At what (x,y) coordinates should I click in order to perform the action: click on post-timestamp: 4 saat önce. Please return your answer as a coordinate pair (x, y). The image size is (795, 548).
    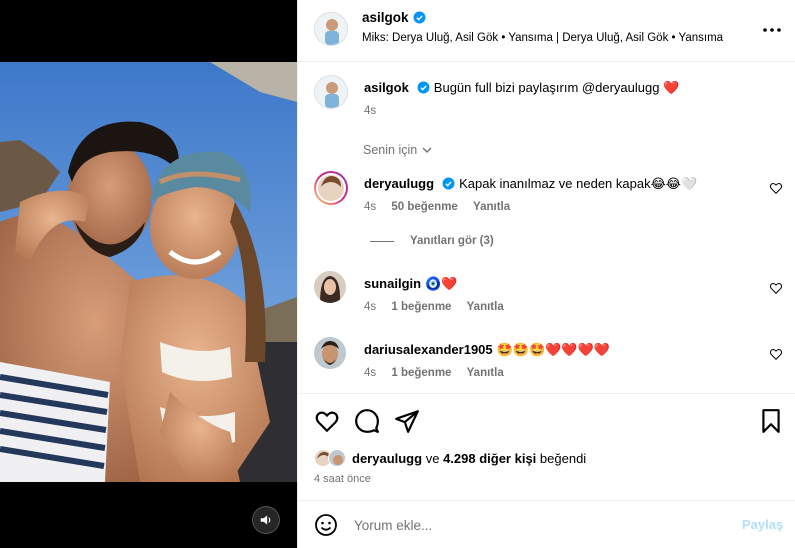
    Looking at the image, I should click on (342, 479).